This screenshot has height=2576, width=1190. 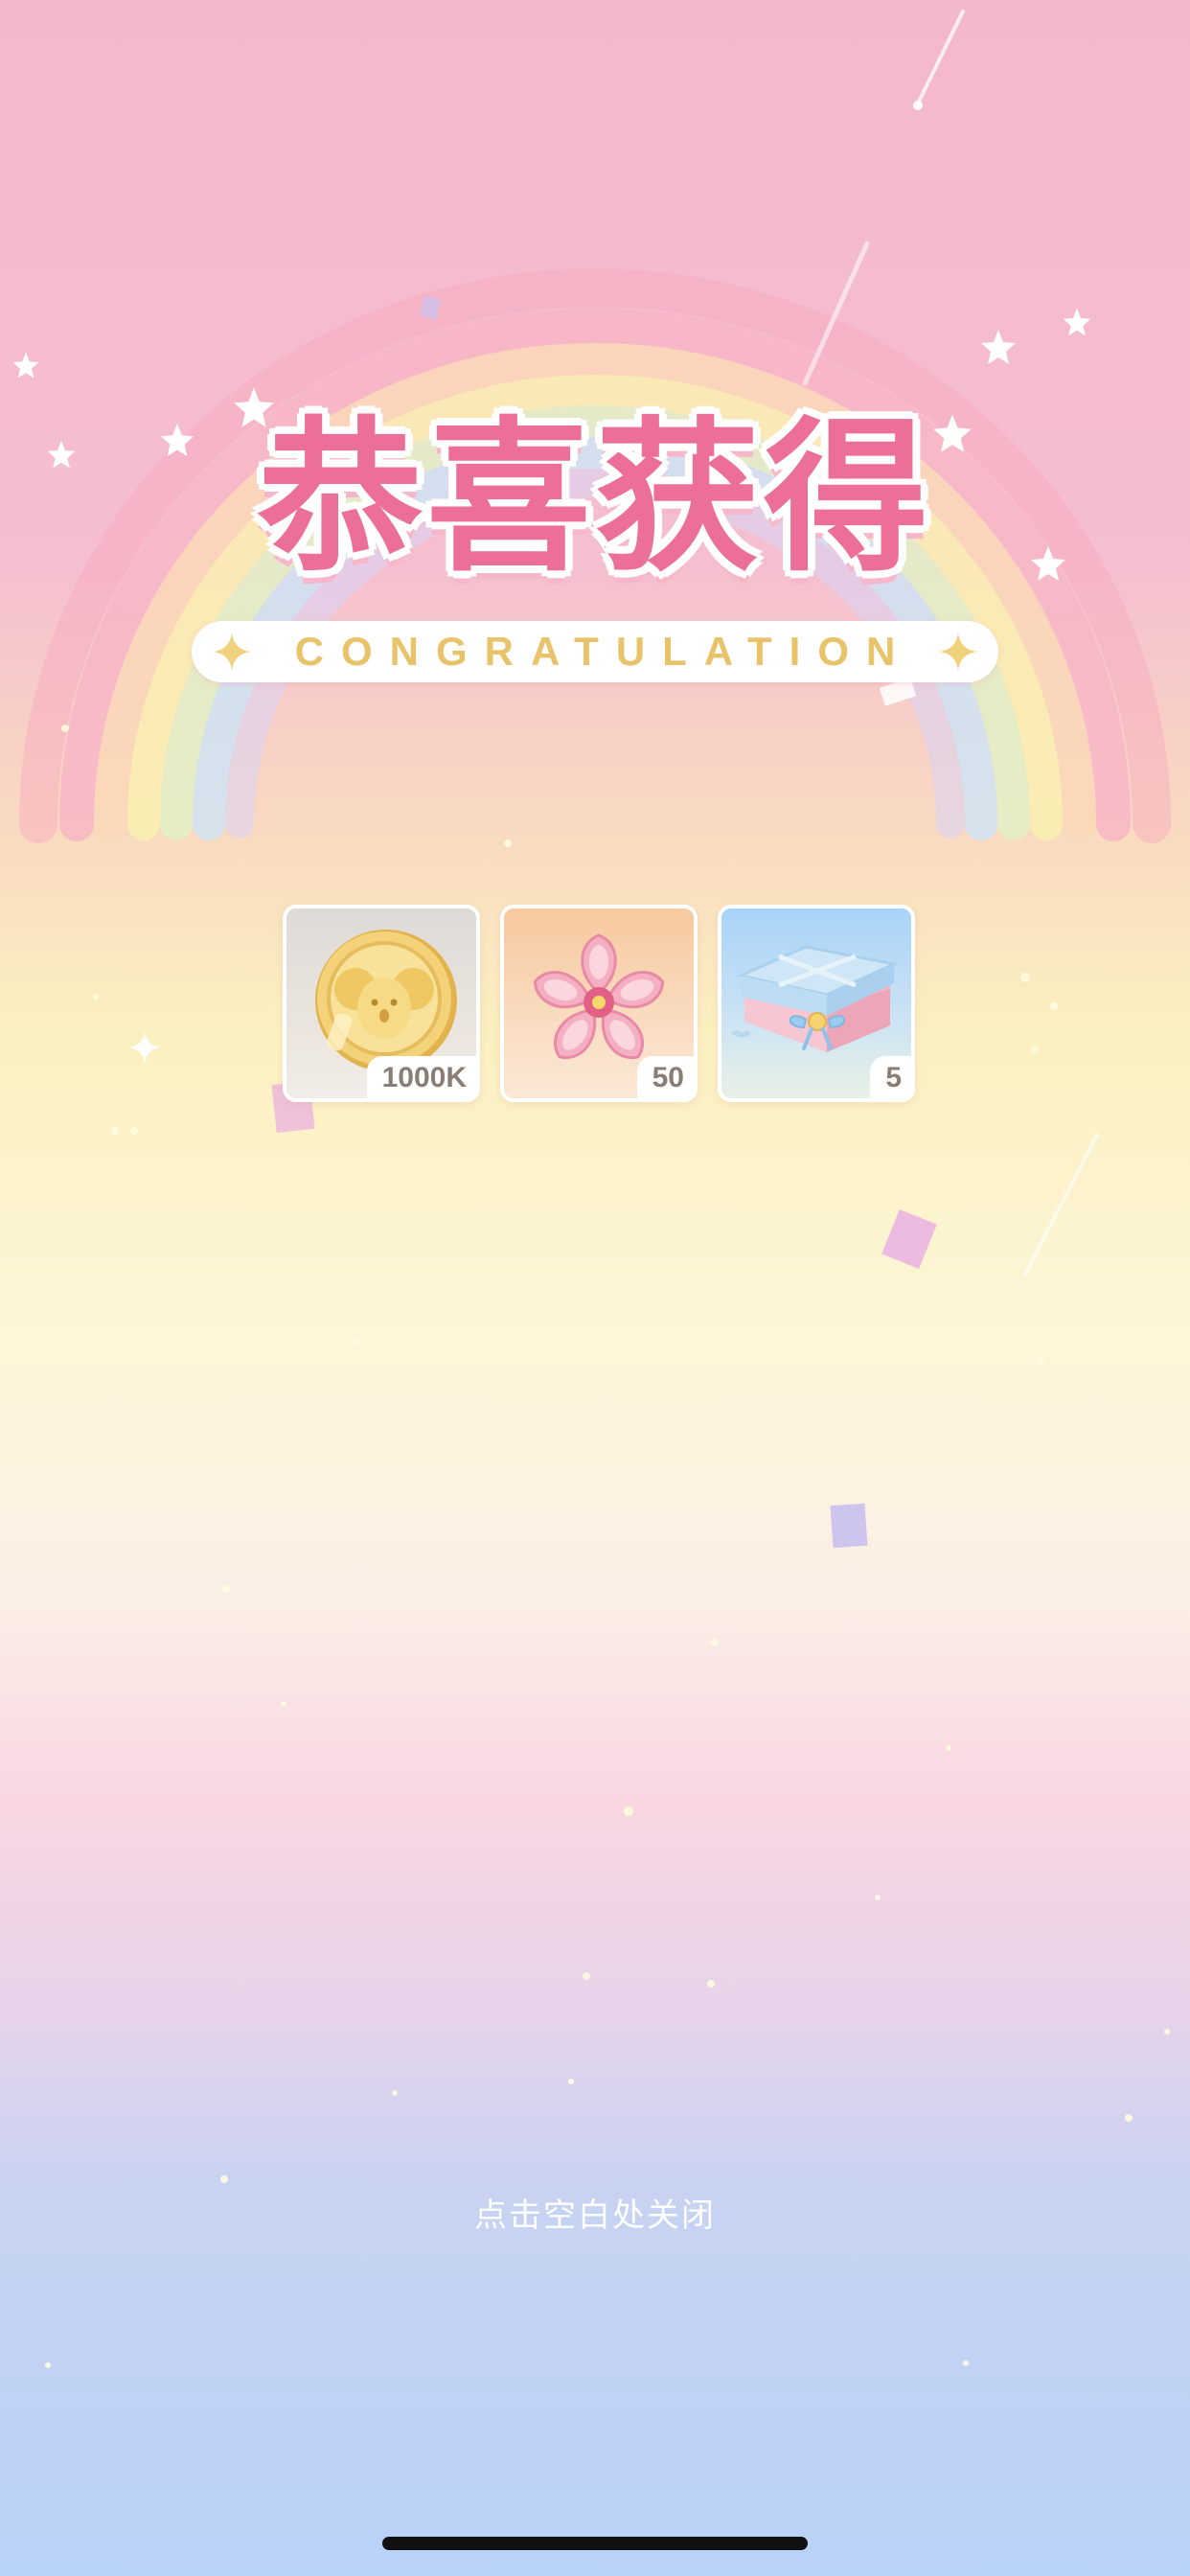 I want to click on subtitle-banner: CONGRATULATION, so click(x=595, y=651).